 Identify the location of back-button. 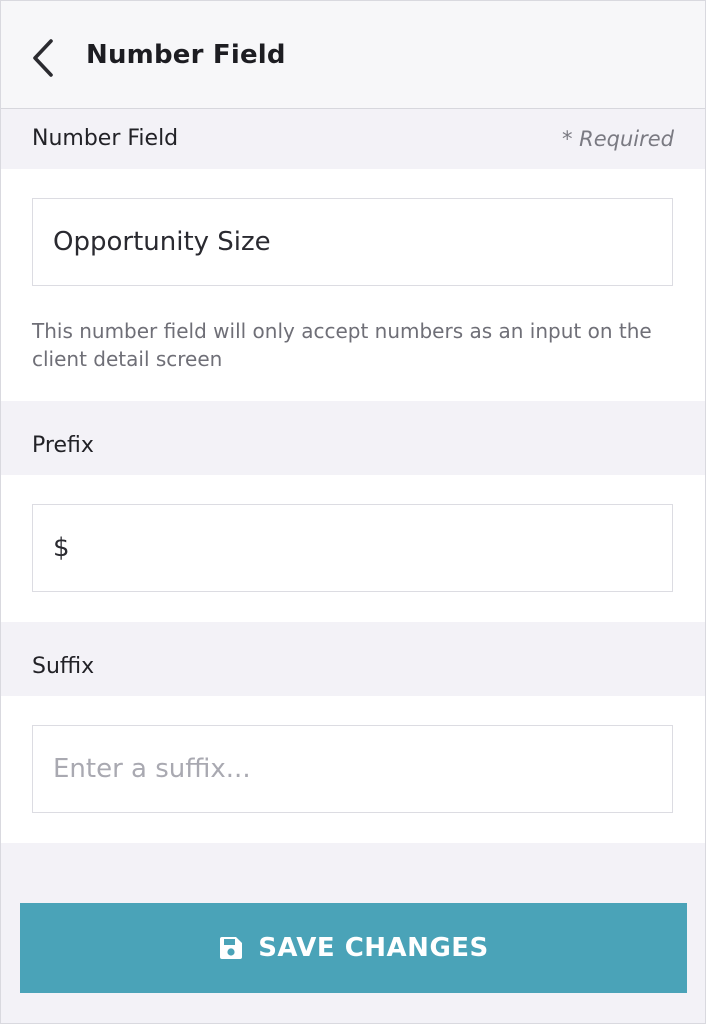
(45, 58).